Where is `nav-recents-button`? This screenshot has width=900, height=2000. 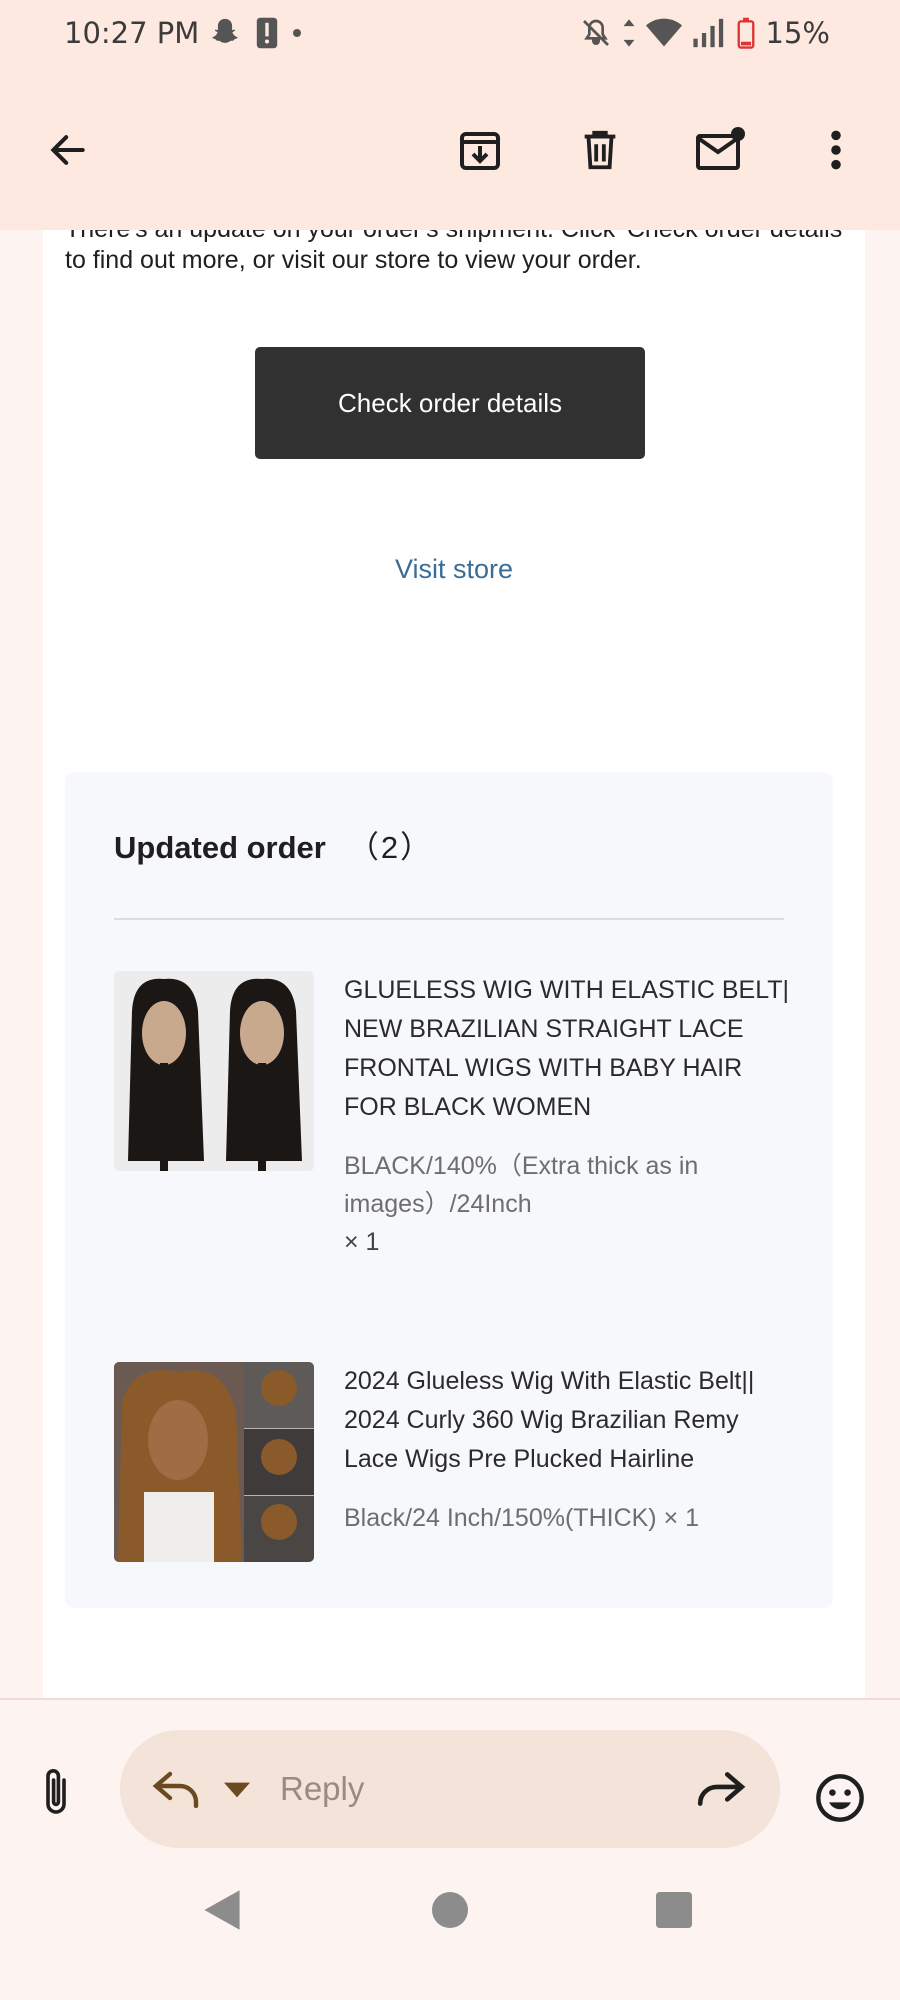 nav-recents-button is located at coordinates (674, 1912).